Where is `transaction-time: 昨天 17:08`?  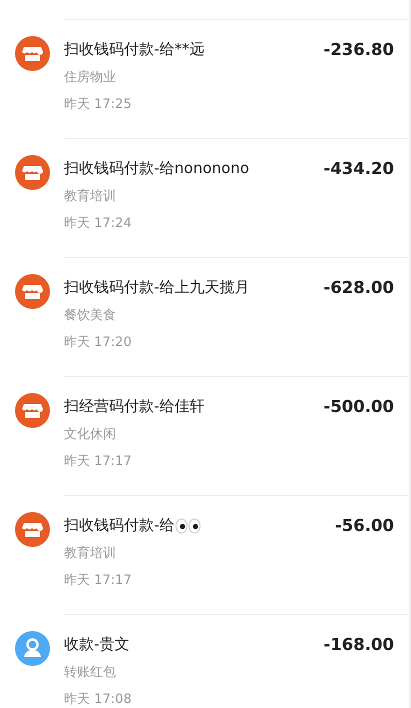
transaction-time: 昨天 17:08 is located at coordinates (98, 699).